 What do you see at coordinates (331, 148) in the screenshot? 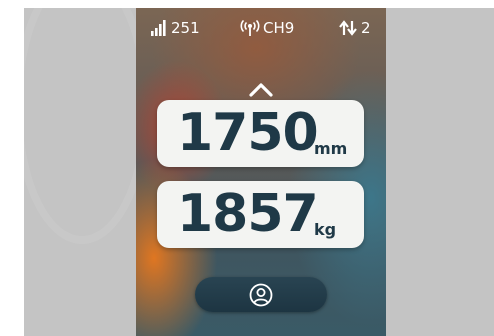
I see `height-unit: mm` at bounding box center [331, 148].